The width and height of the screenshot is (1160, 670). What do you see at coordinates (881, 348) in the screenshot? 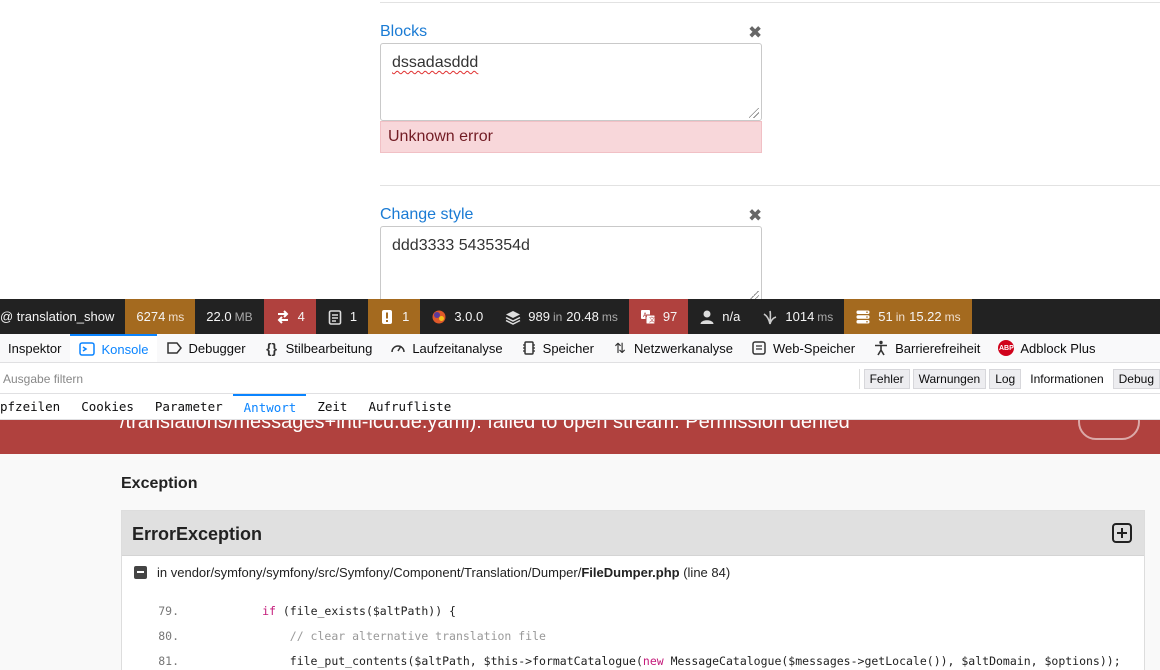
I see `accessibility-icon` at bounding box center [881, 348].